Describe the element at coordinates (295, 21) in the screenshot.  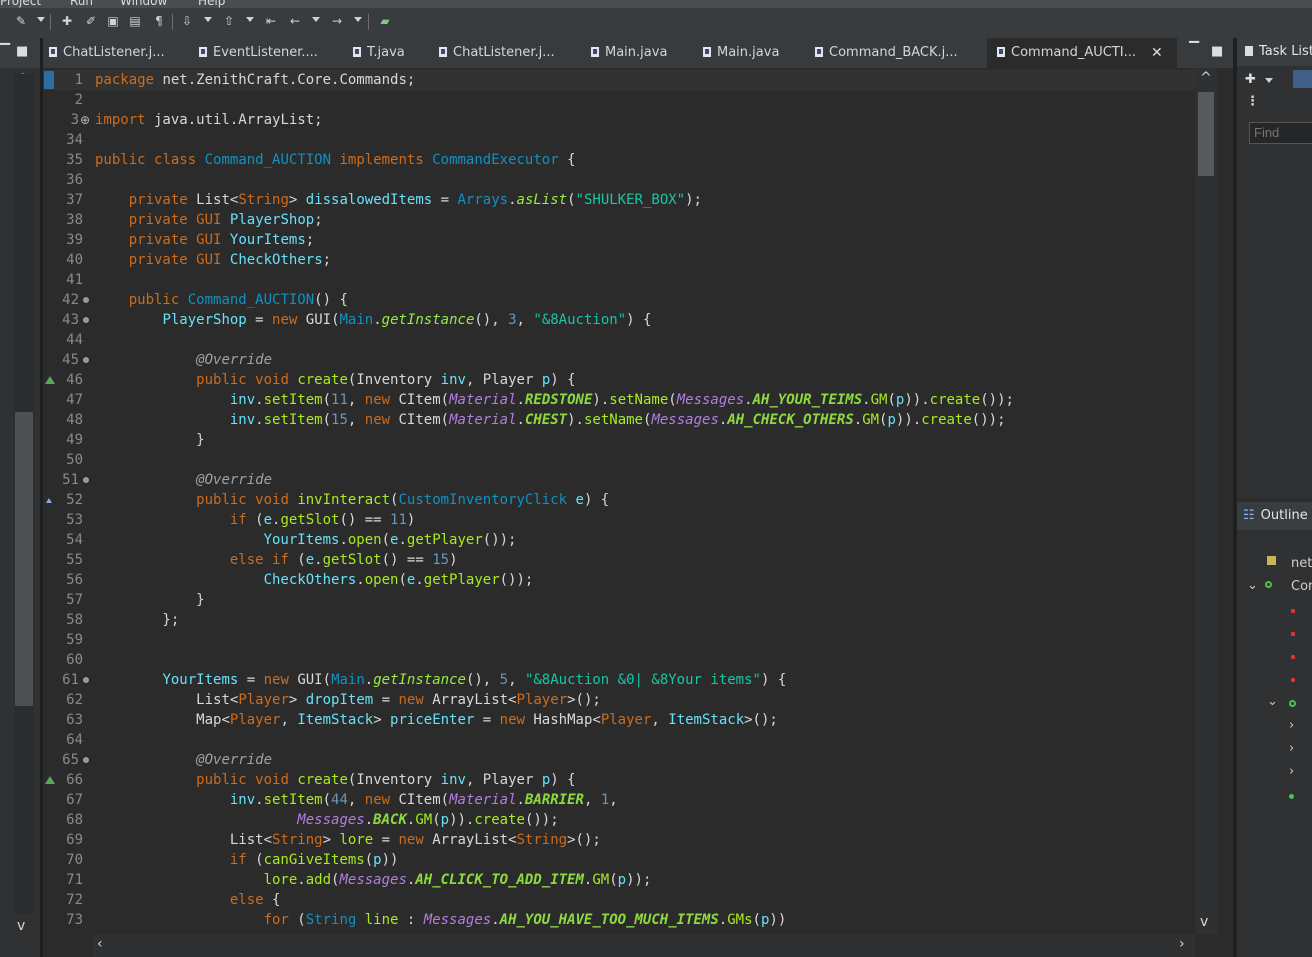
I see `back-icon: ←` at that location.